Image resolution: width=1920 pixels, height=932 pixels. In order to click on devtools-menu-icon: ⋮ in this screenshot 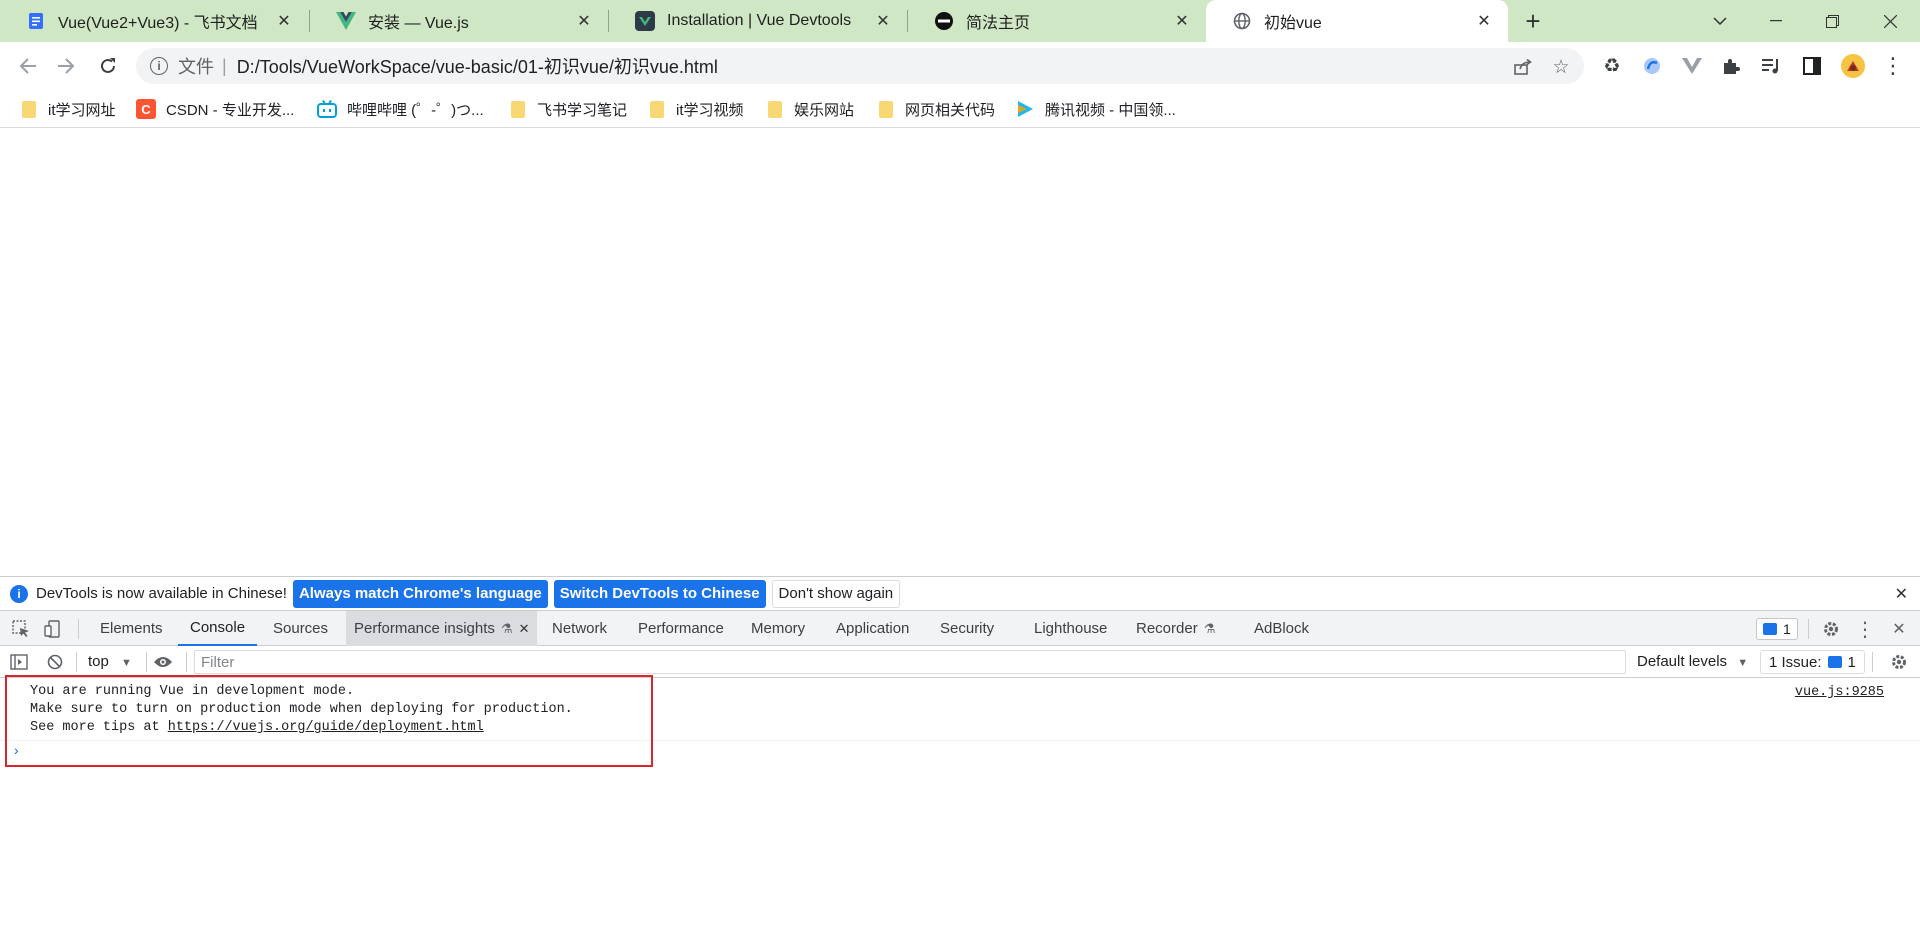, I will do `click(1865, 629)`.